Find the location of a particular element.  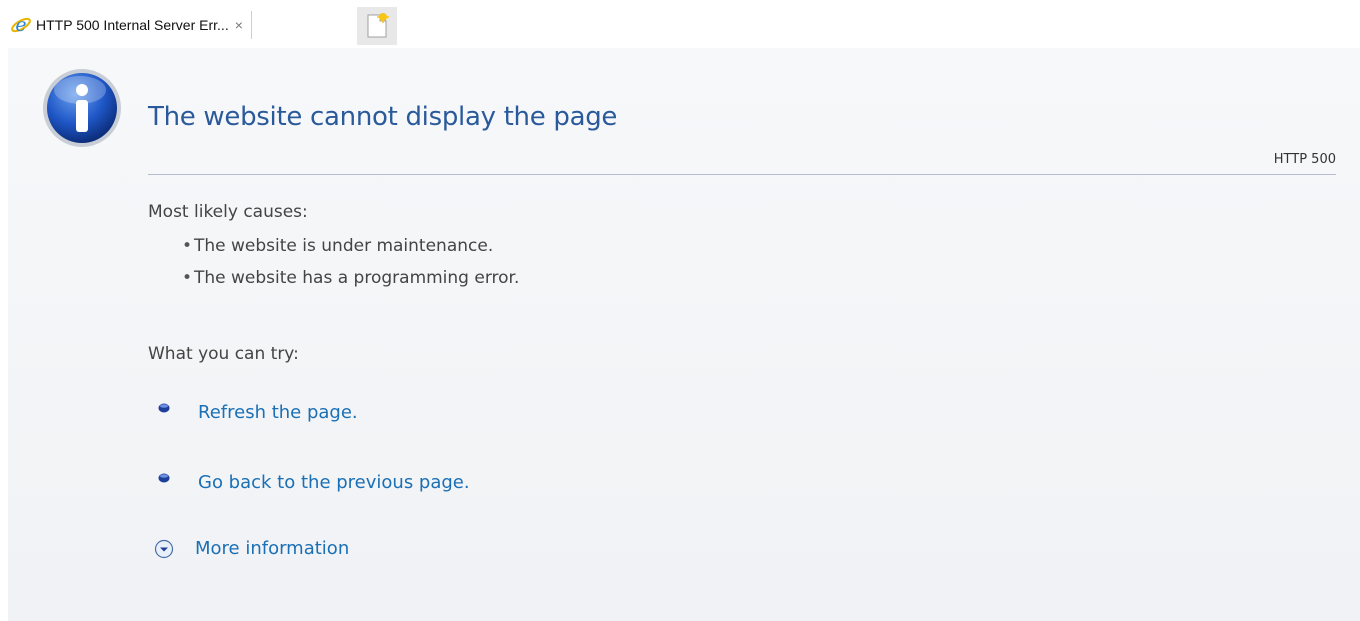

new-tab-icon is located at coordinates (378, 25).